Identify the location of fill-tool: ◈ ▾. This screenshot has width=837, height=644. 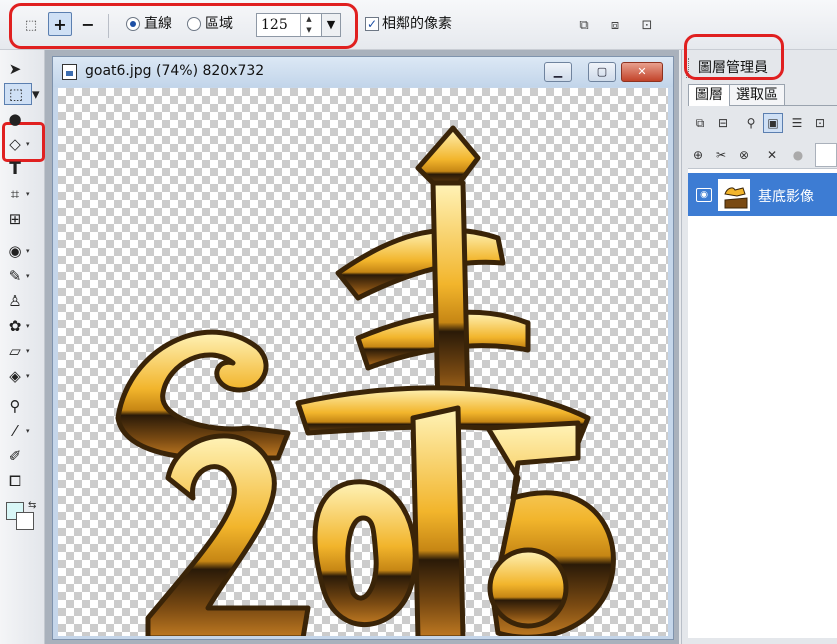
(22, 376).